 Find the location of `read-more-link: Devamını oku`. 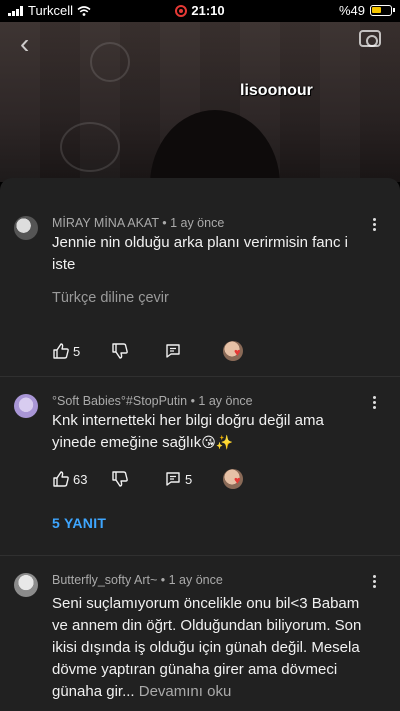

read-more-link: Devamını oku is located at coordinates (185, 691).